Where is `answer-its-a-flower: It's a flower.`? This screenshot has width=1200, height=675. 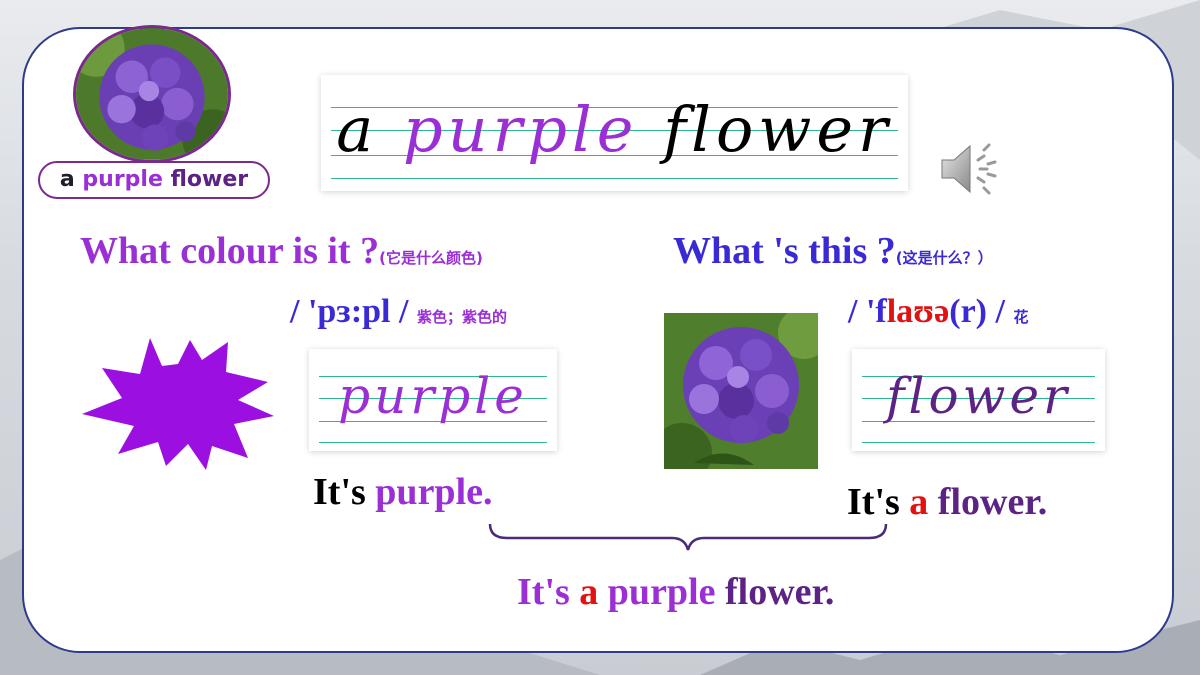 answer-its-a-flower: It's a flower. is located at coordinates (947, 502).